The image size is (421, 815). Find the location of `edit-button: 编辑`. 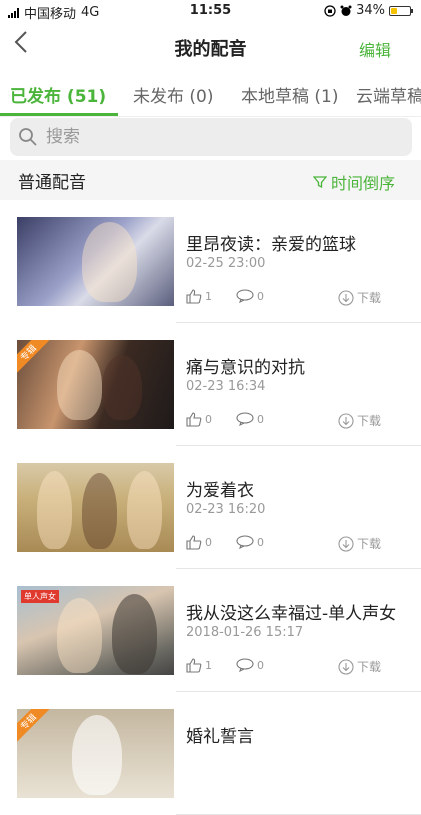

edit-button: 编辑 is located at coordinates (375, 49).